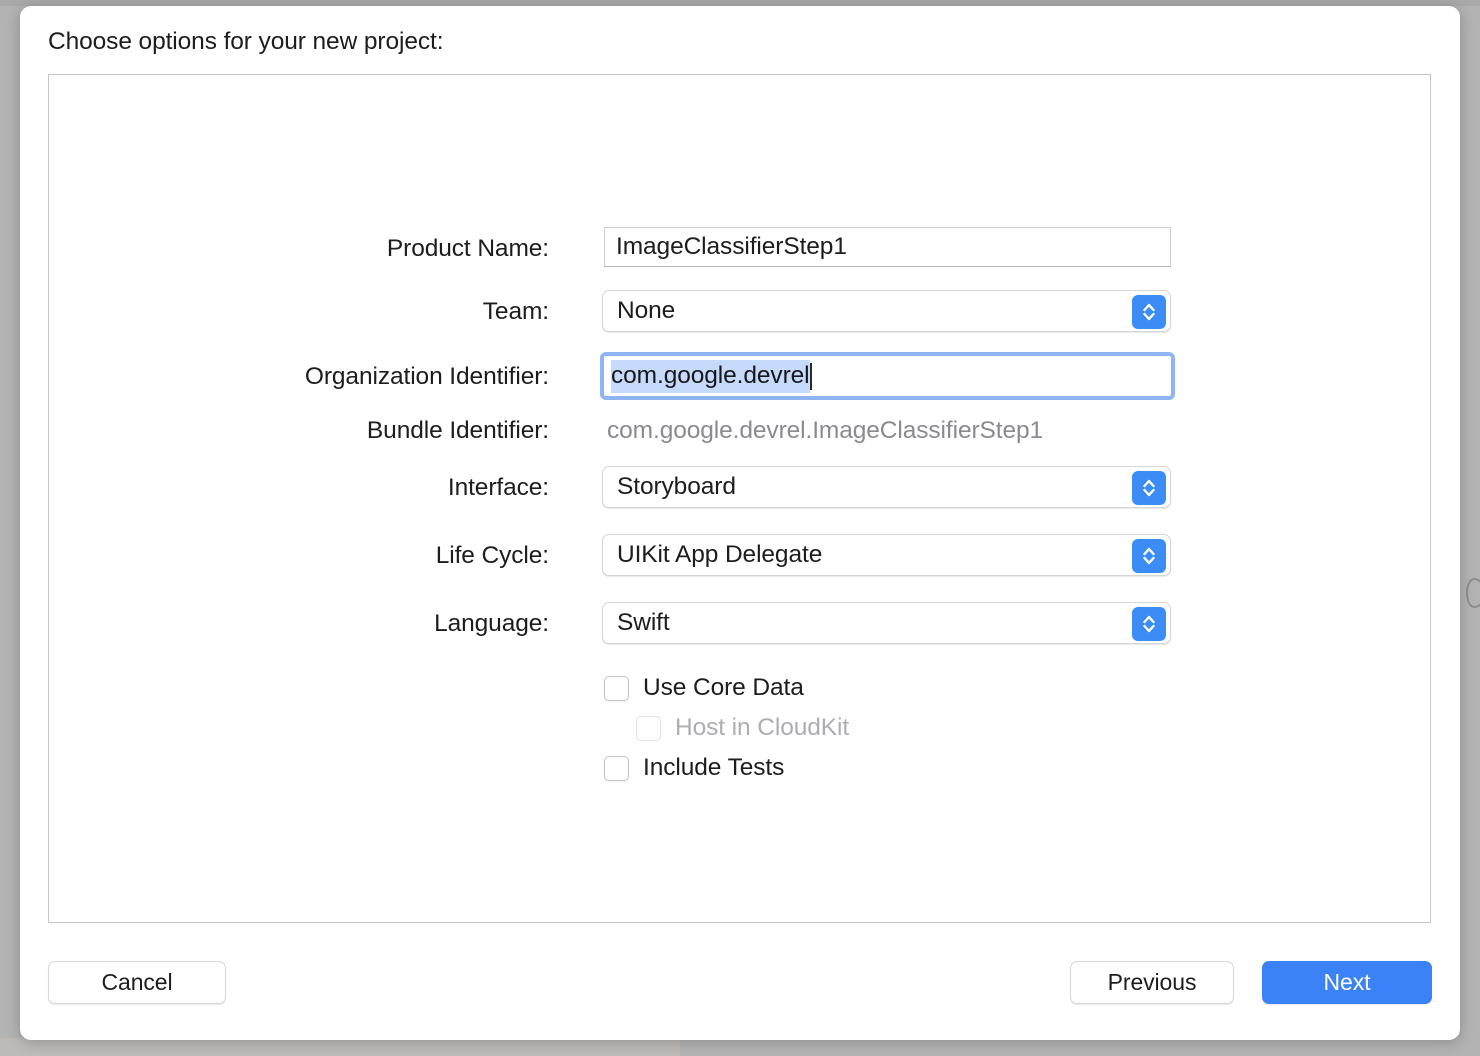 This screenshot has height=1056, width=1480. Describe the element at coordinates (720, 554) in the screenshot. I see `life-cycle-select-value: UIKit App Delegate` at that location.